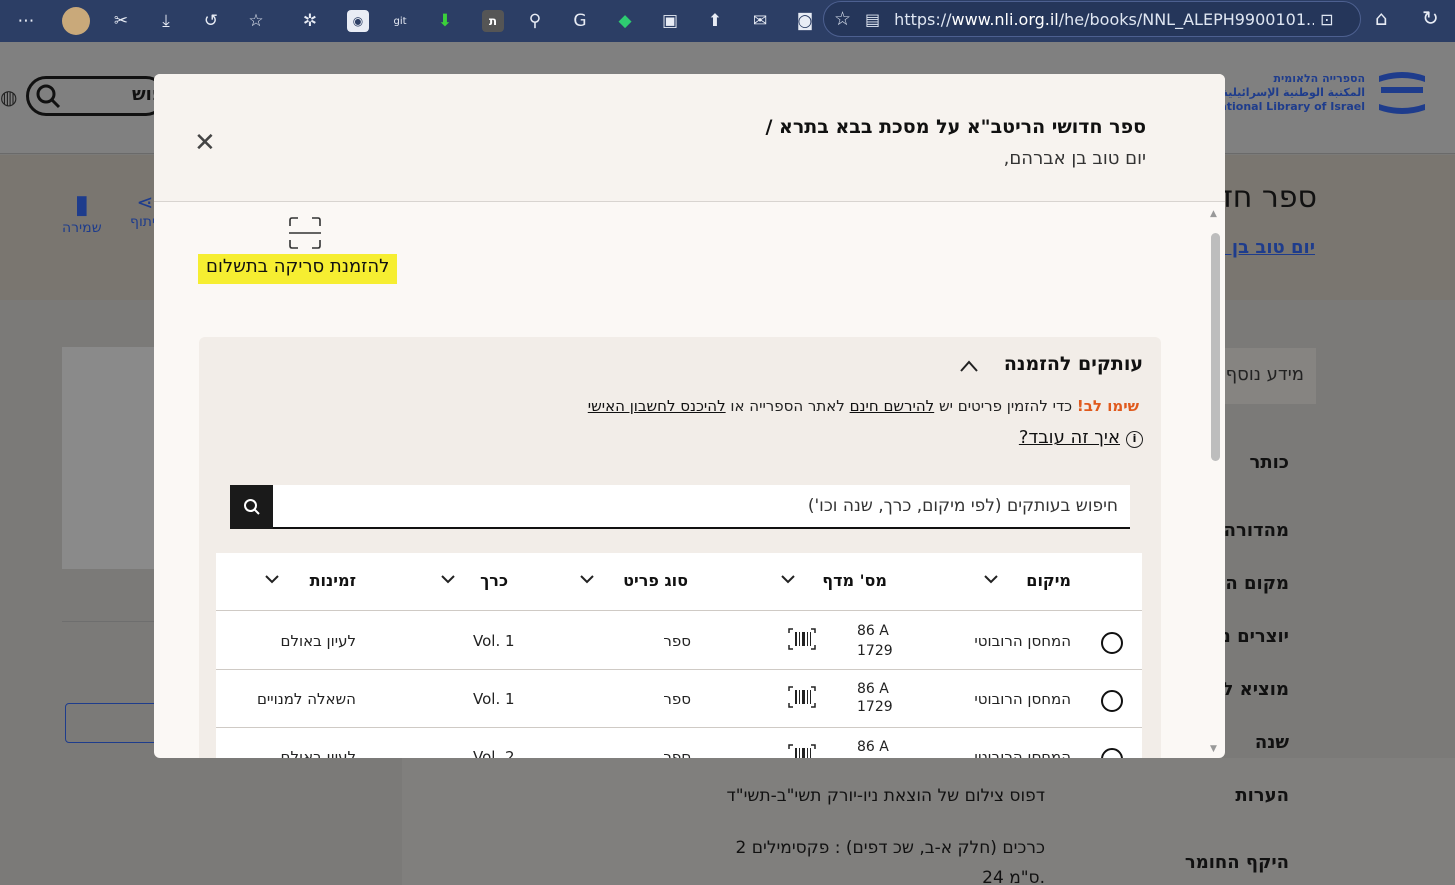 Image resolution: width=1455 pixels, height=885 pixels. What do you see at coordinates (1213, 749) in the screenshot?
I see `scroll-down-icon: ▼` at bounding box center [1213, 749].